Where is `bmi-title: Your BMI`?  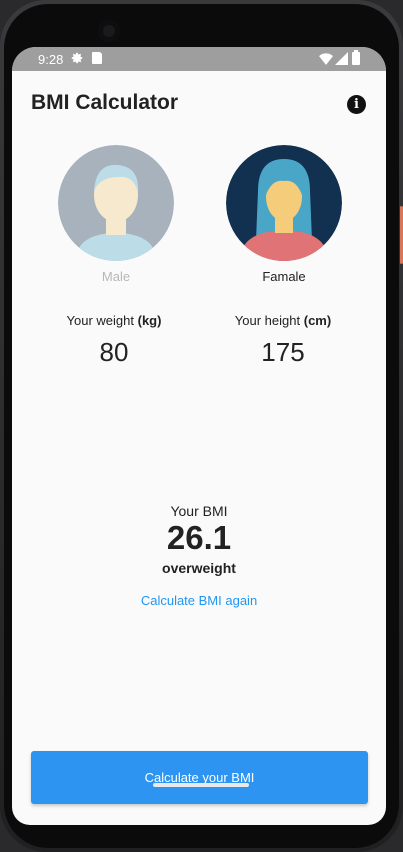 bmi-title: Your BMI is located at coordinates (199, 511).